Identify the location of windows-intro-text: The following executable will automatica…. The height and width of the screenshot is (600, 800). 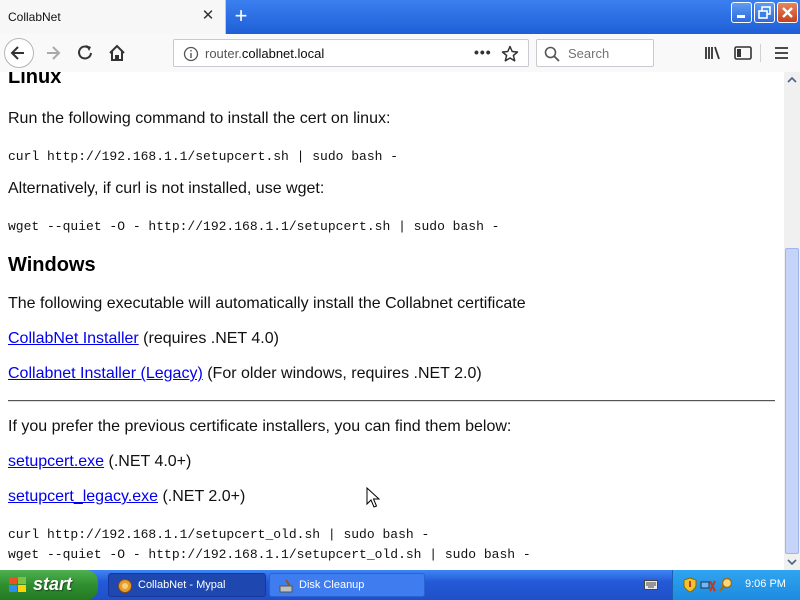
(267, 303).